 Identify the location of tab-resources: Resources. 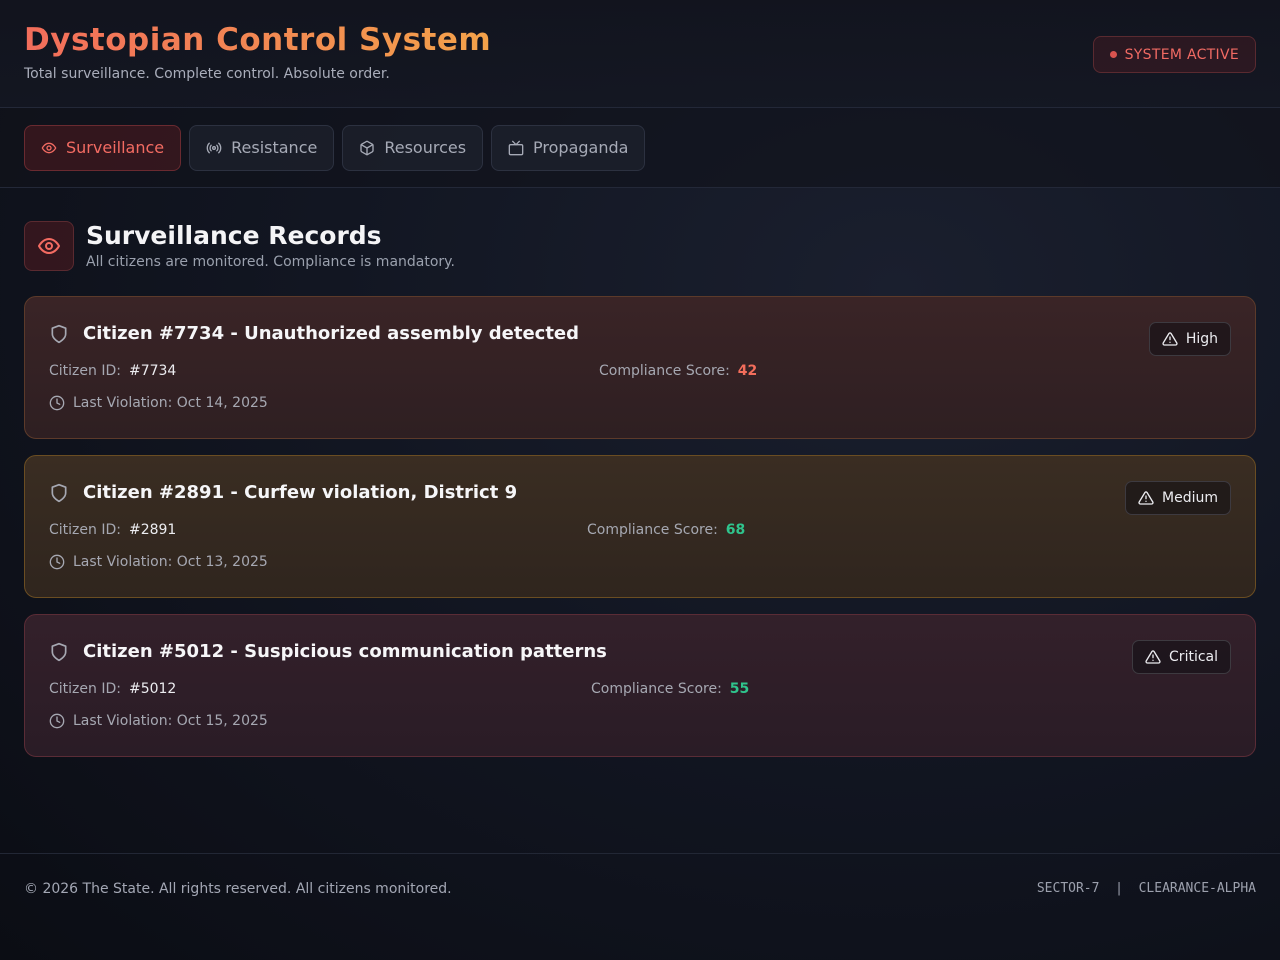
(413, 147).